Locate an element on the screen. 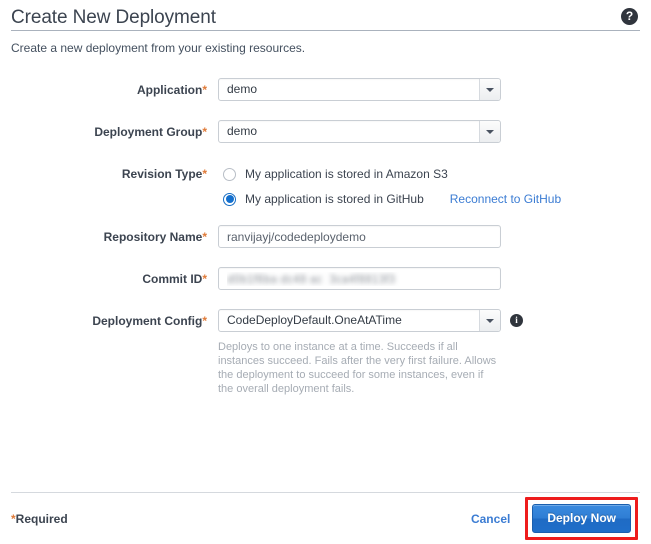 The image size is (651, 544). label-repository-name: Repository Name* is located at coordinates (109, 237).